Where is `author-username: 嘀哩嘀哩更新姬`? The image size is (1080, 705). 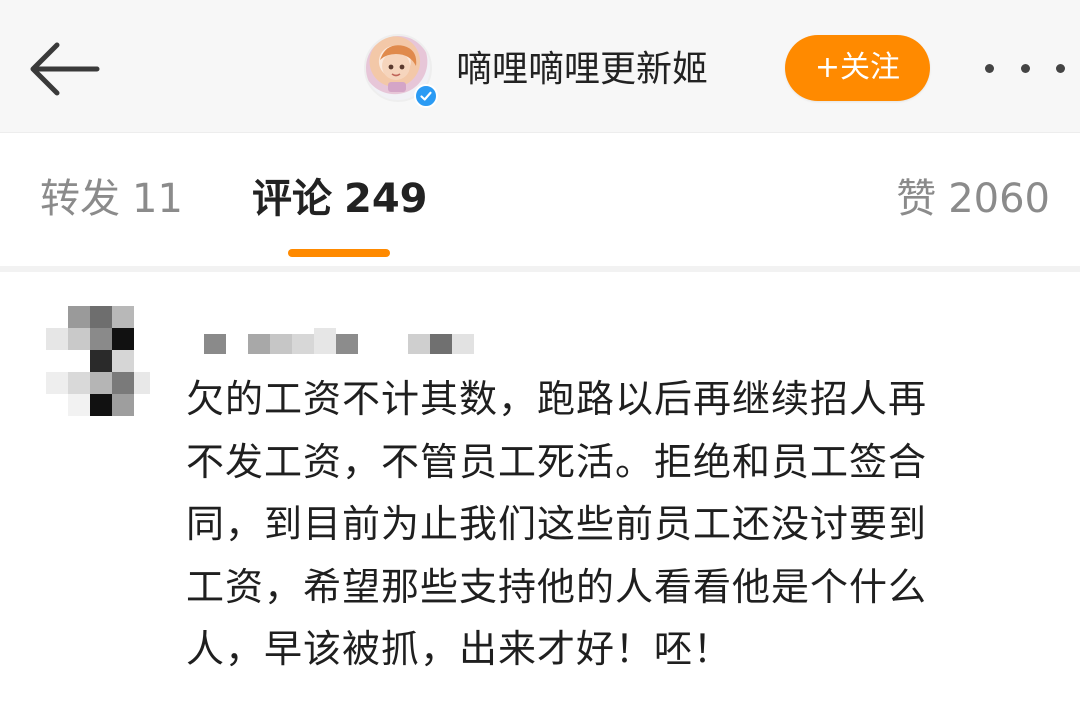 author-username: 嘀哩嘀哩更新姬 is located at coordinates (582, 70).